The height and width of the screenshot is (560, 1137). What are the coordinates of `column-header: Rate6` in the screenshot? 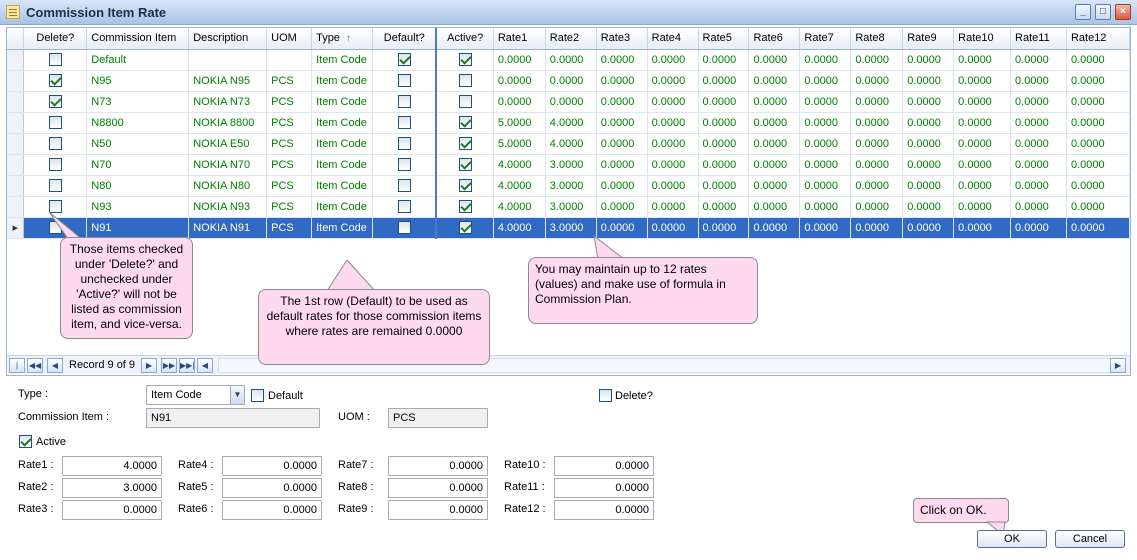 It's located at (774, 39).